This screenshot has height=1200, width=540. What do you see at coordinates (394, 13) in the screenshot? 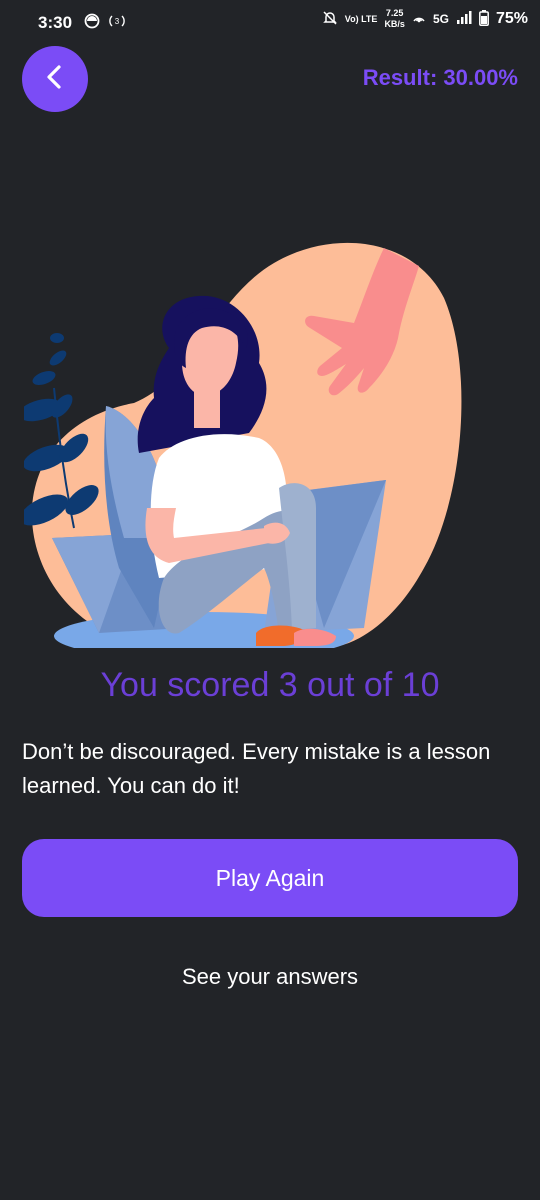
I see `speed-value: 7.25` at bounding box center [394, 13].